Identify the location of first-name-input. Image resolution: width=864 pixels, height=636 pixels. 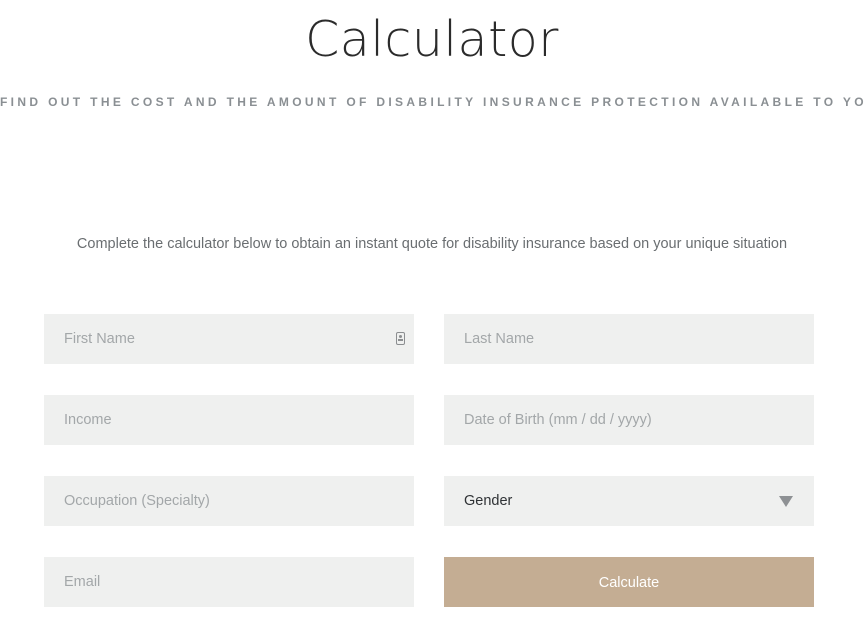
(229, 339).